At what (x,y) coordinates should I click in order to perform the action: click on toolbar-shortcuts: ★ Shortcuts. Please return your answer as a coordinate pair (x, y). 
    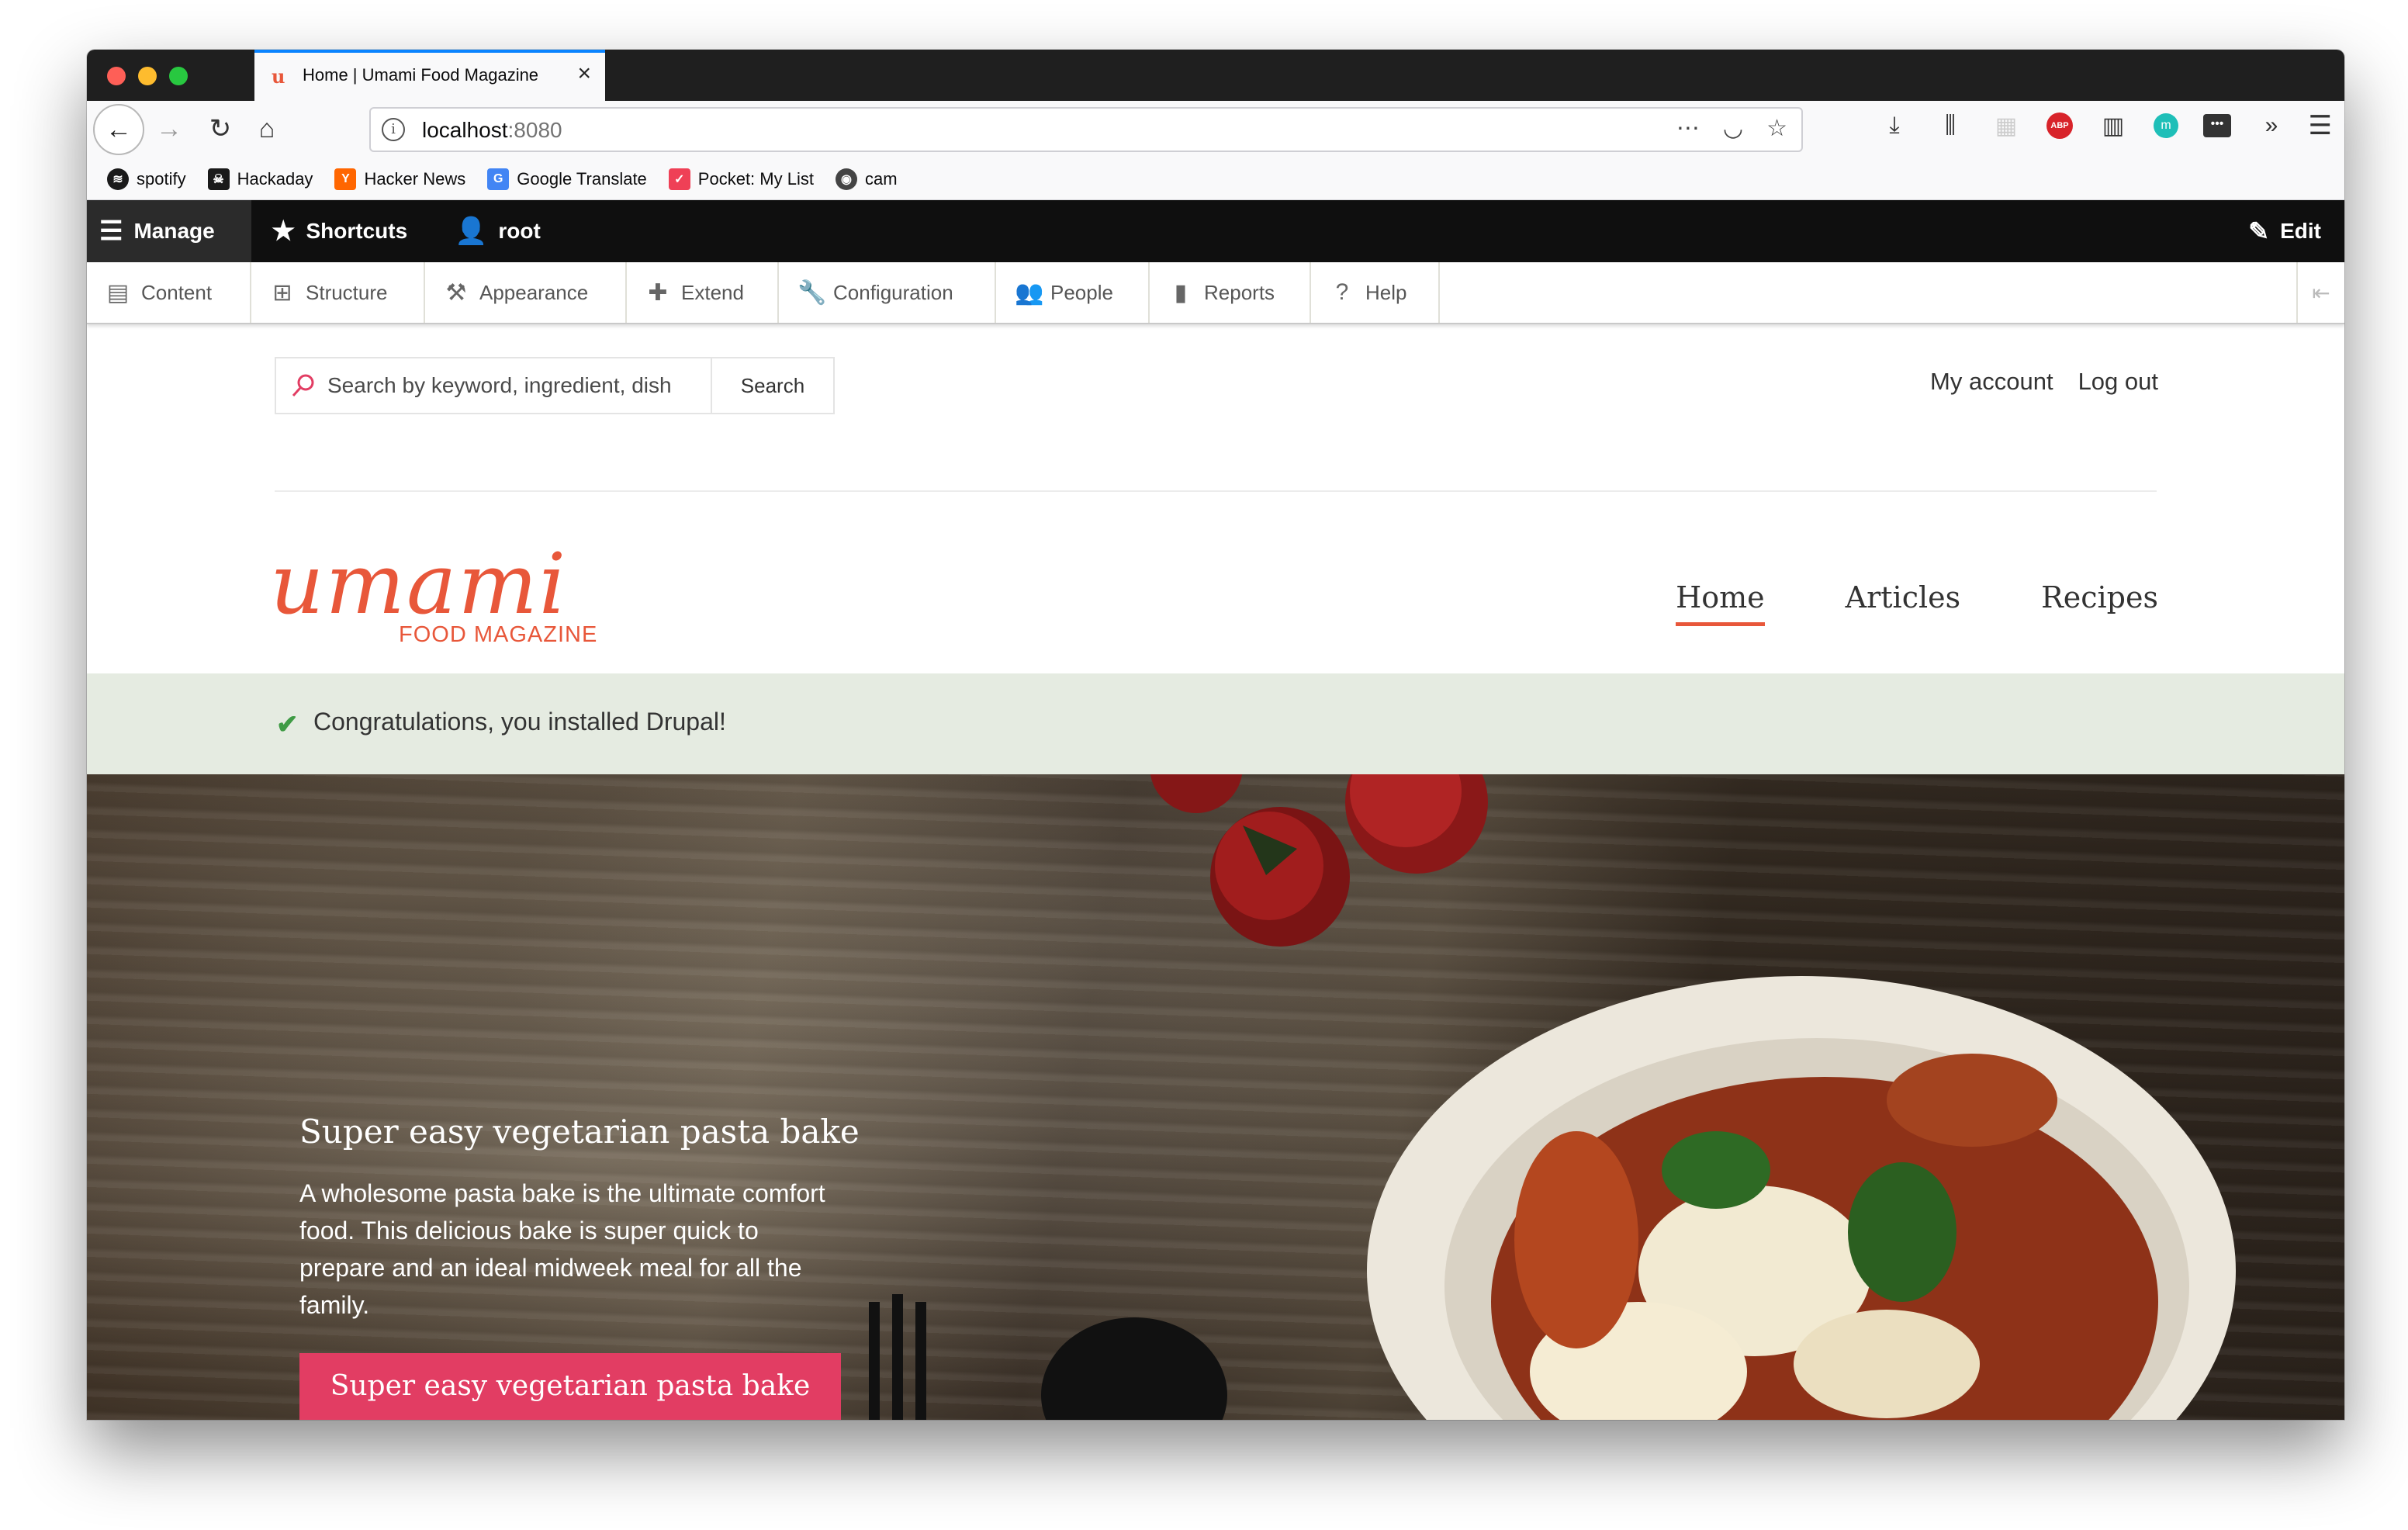
    Looking at the image, I should click on (340, 231).